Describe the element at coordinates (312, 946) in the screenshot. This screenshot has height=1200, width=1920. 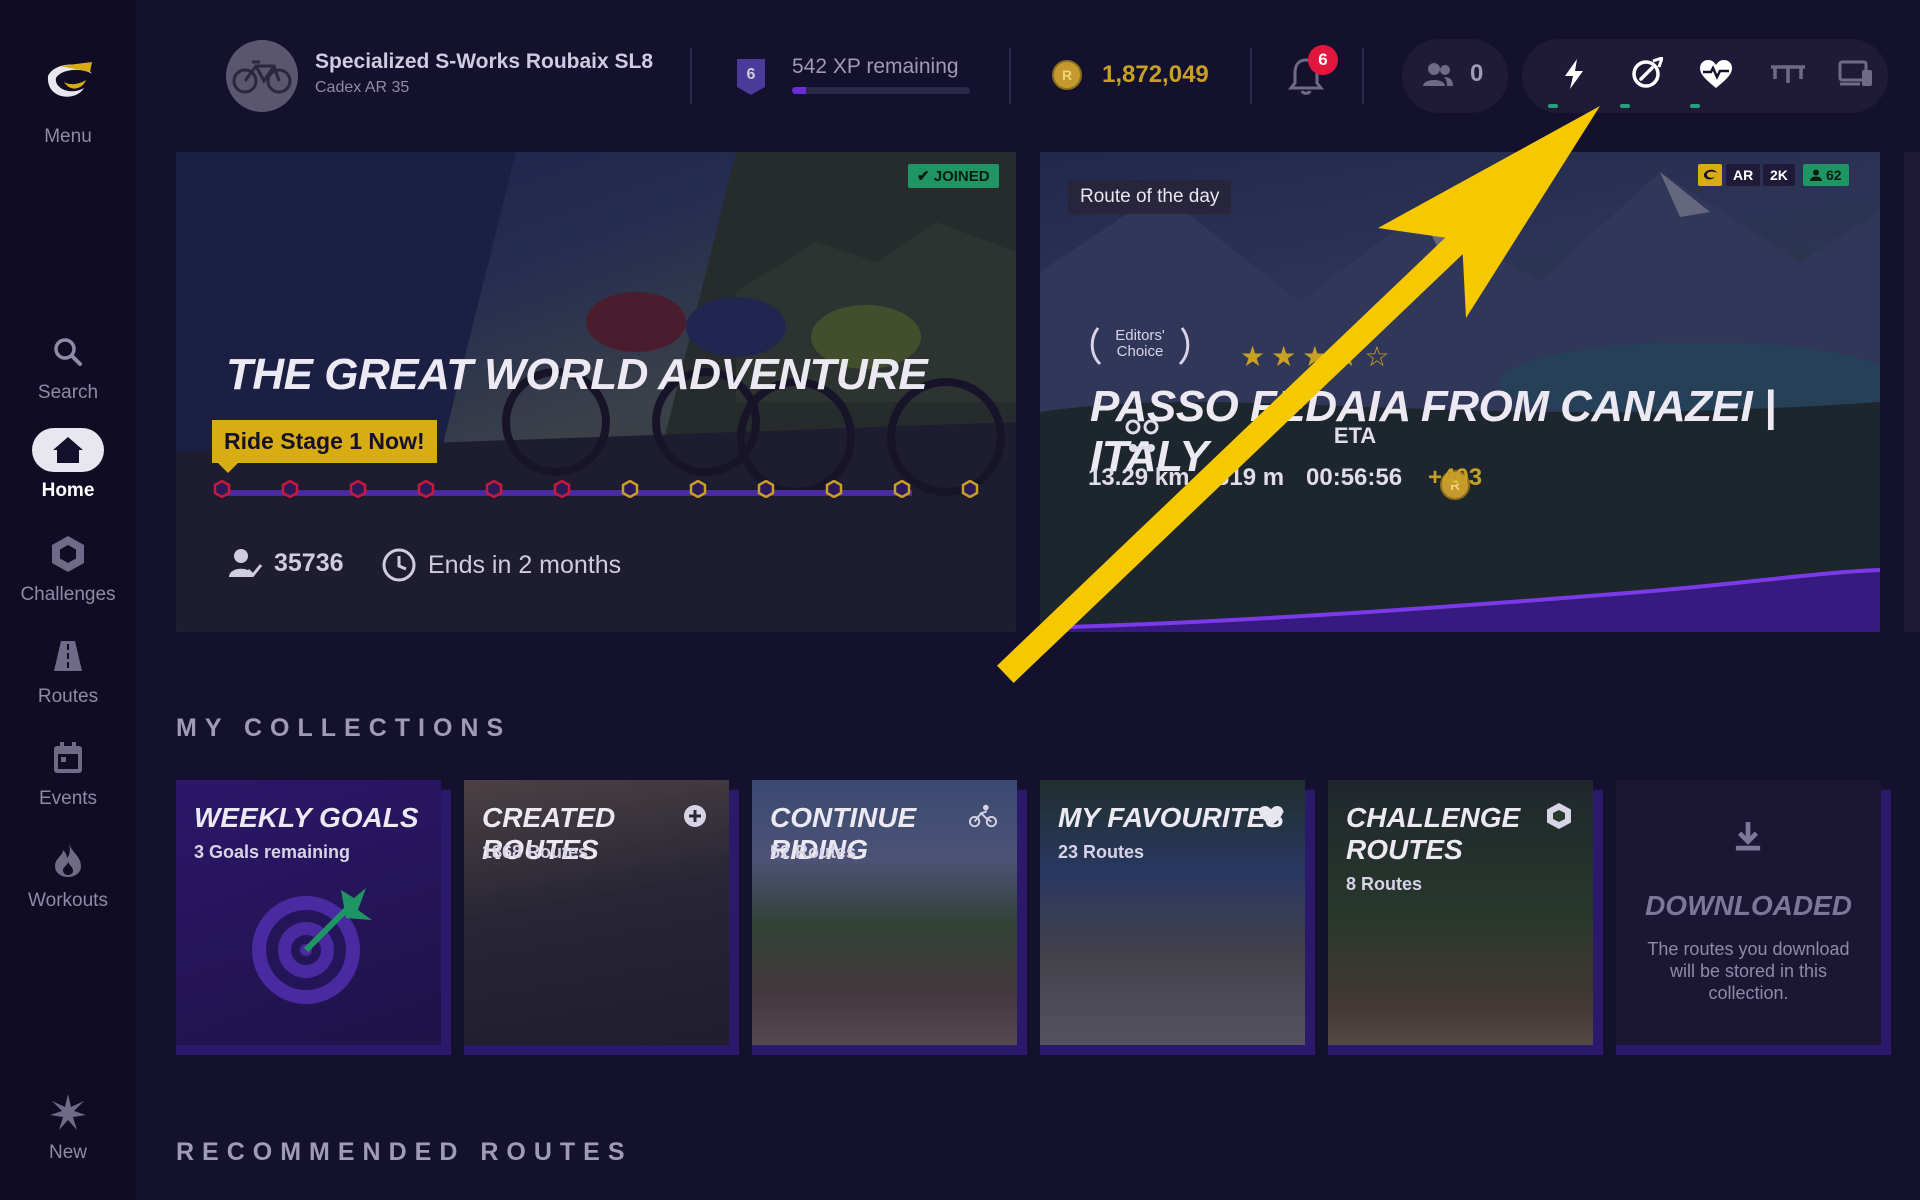
I see `target-icon` at that location.